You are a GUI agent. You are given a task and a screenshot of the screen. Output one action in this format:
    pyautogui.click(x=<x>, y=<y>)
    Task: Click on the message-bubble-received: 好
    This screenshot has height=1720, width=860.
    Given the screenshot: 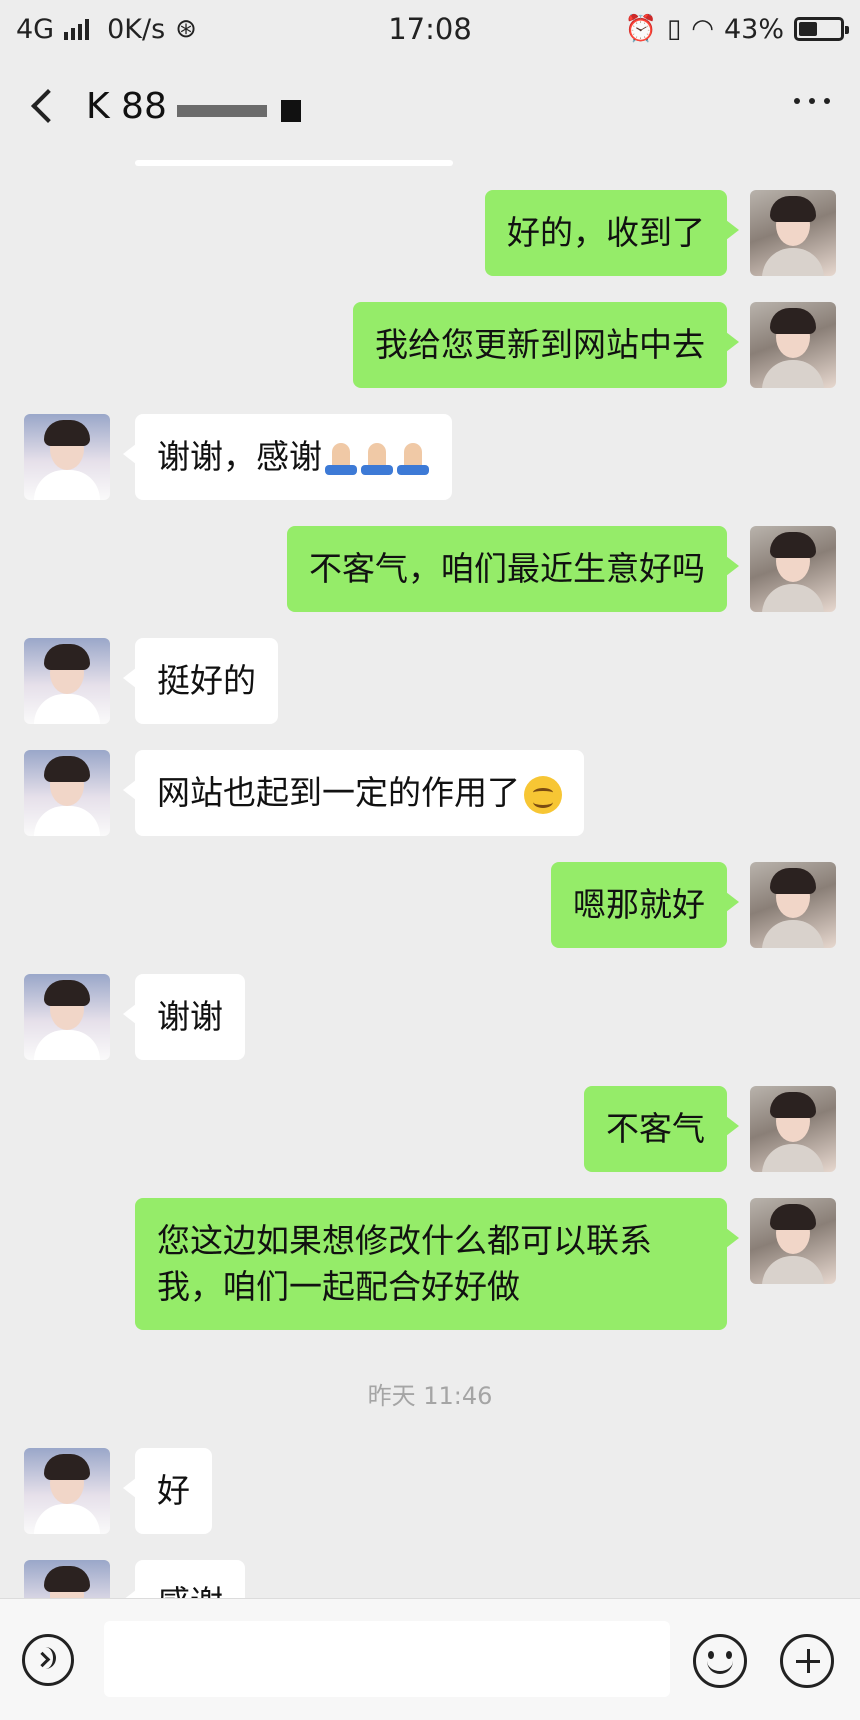 What is the action you would take?
    pyautogui.click(x=167, y=1491)
    